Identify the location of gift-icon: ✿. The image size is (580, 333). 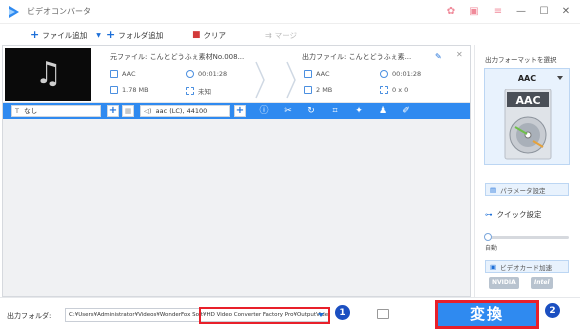
(451, 12).